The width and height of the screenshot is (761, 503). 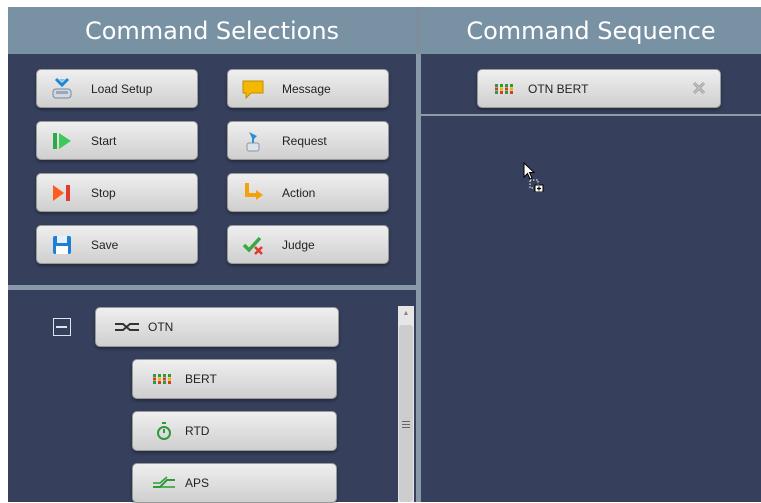 What do you see at coordinates (105, 244) in the screenshot?
I see `save-label: Save` at bounding box center [105, 244].